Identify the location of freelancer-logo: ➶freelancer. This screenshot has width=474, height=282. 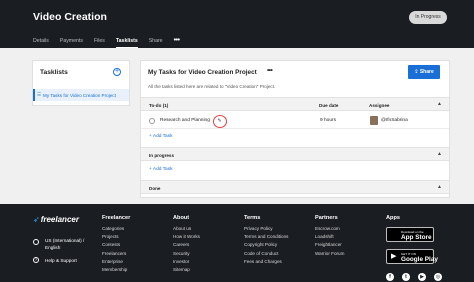
(56, 219).